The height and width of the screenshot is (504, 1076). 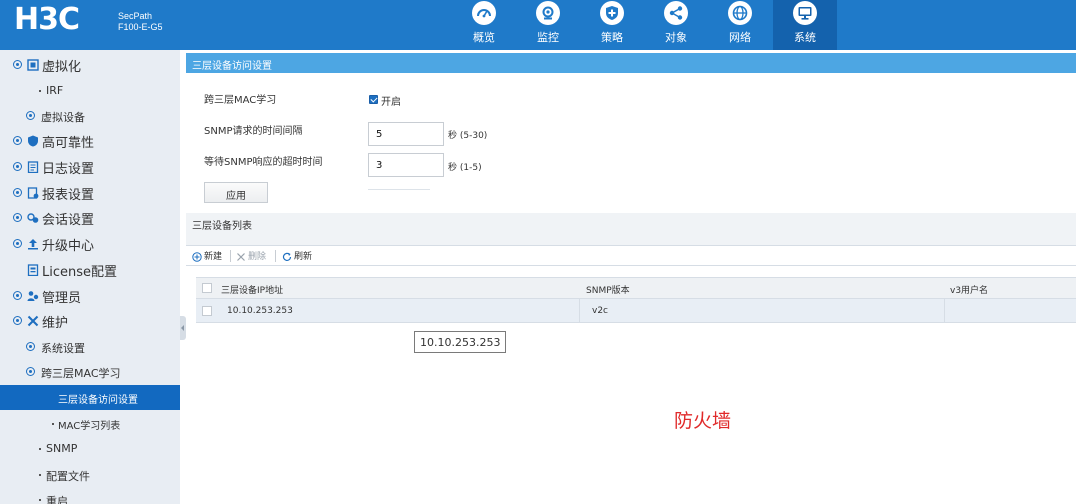 What do you see at coordinates (90, 448) in the screenshot?
I see `sidebar-item-snmp: SNMP` at bounding box center [90, 448].